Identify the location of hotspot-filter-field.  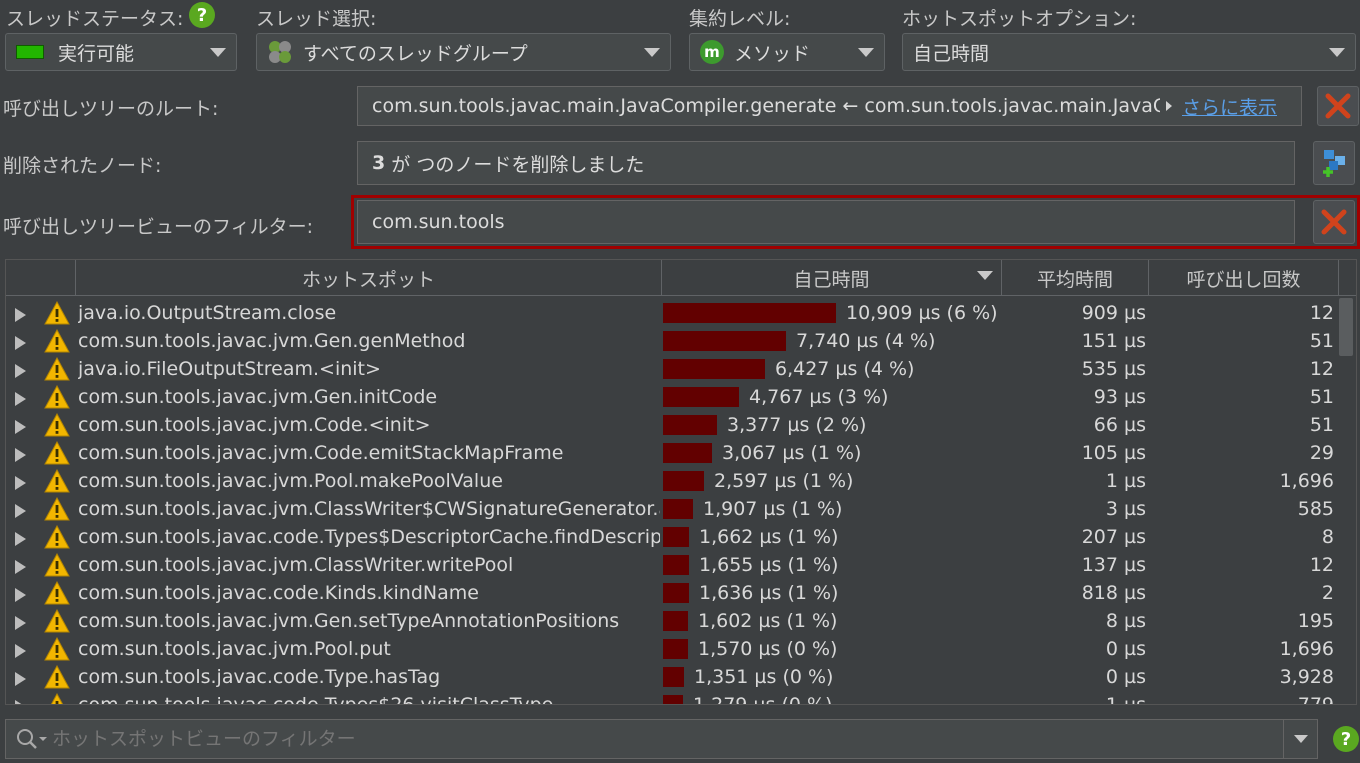
(661, 739).